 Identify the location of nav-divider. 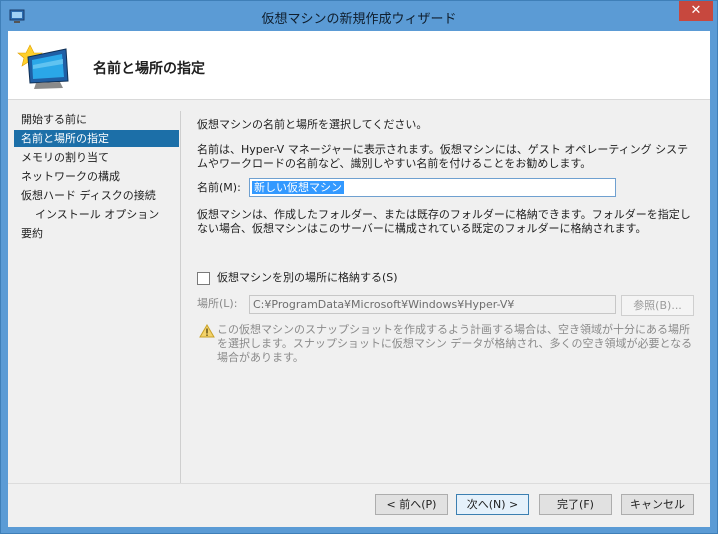
(180, 302).